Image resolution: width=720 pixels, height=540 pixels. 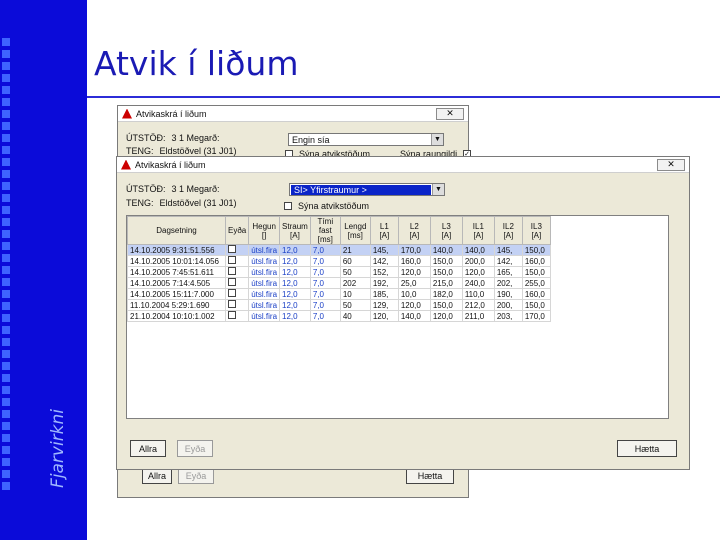 What do you see at coordinates (334, 206) in the screenshot?
I see `show-events-label: Sýna atvikstöðum` at bounding box center [334, 206].